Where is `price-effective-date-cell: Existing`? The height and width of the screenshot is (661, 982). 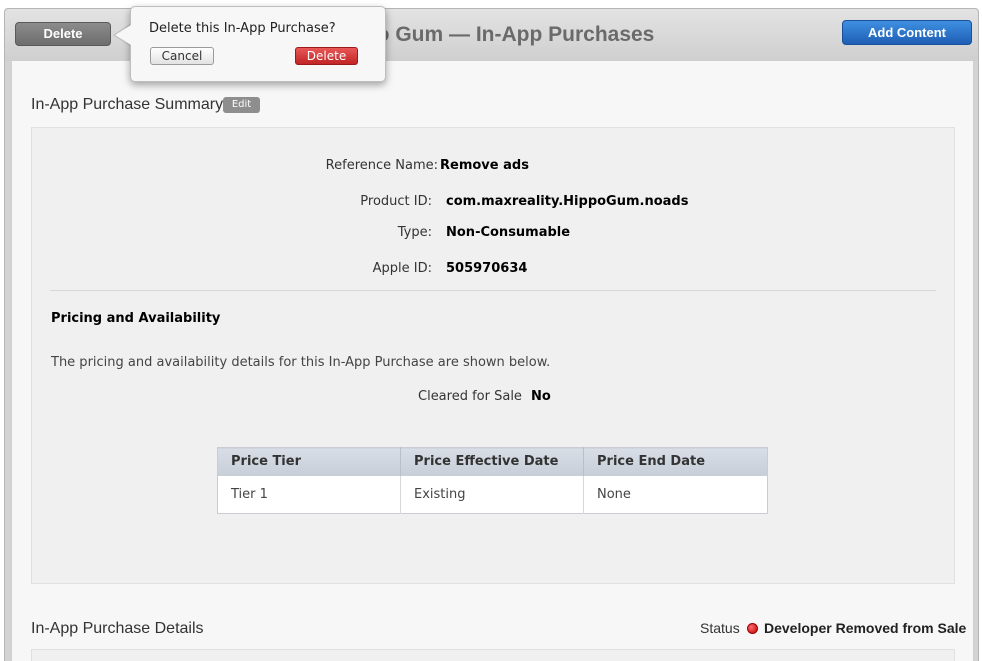
price-effective-date-cell: Existing is located at coordinates (492, 494).